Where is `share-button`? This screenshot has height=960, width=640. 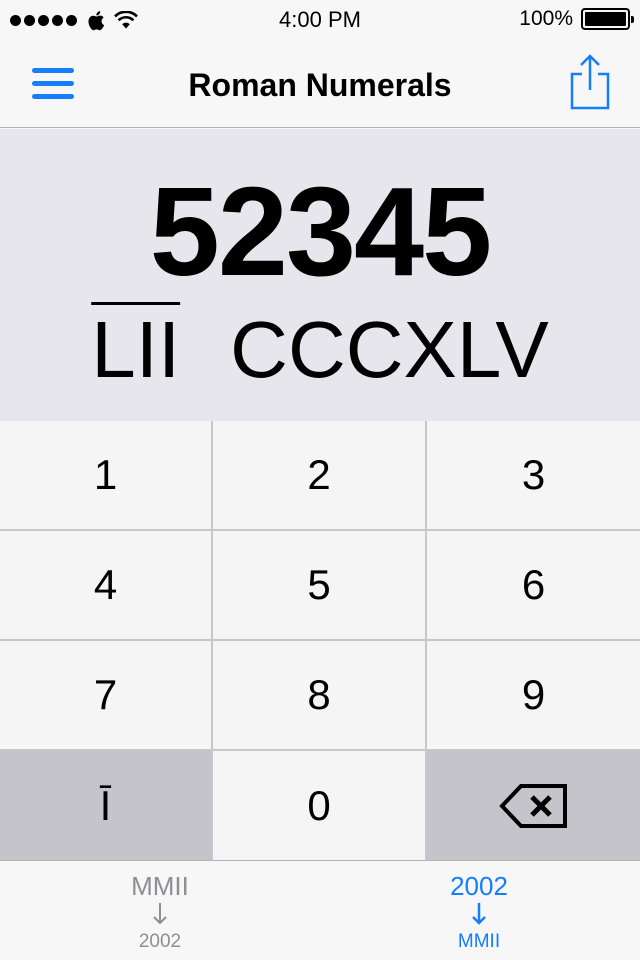 share-button is located at coordinates (590, 82).